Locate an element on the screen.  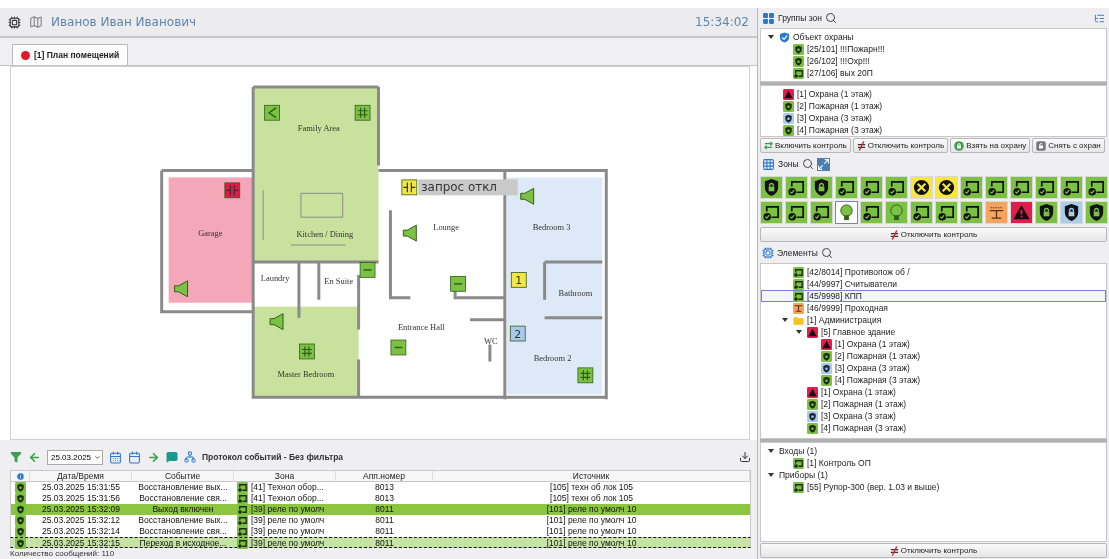
comment-icon is located at coordinates (172, 457).